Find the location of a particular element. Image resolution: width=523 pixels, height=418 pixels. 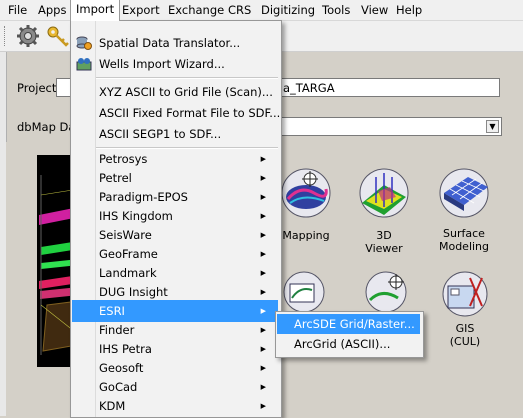

gis-cul-tool: GIS (CUL) is located at coordinates (465, 309).